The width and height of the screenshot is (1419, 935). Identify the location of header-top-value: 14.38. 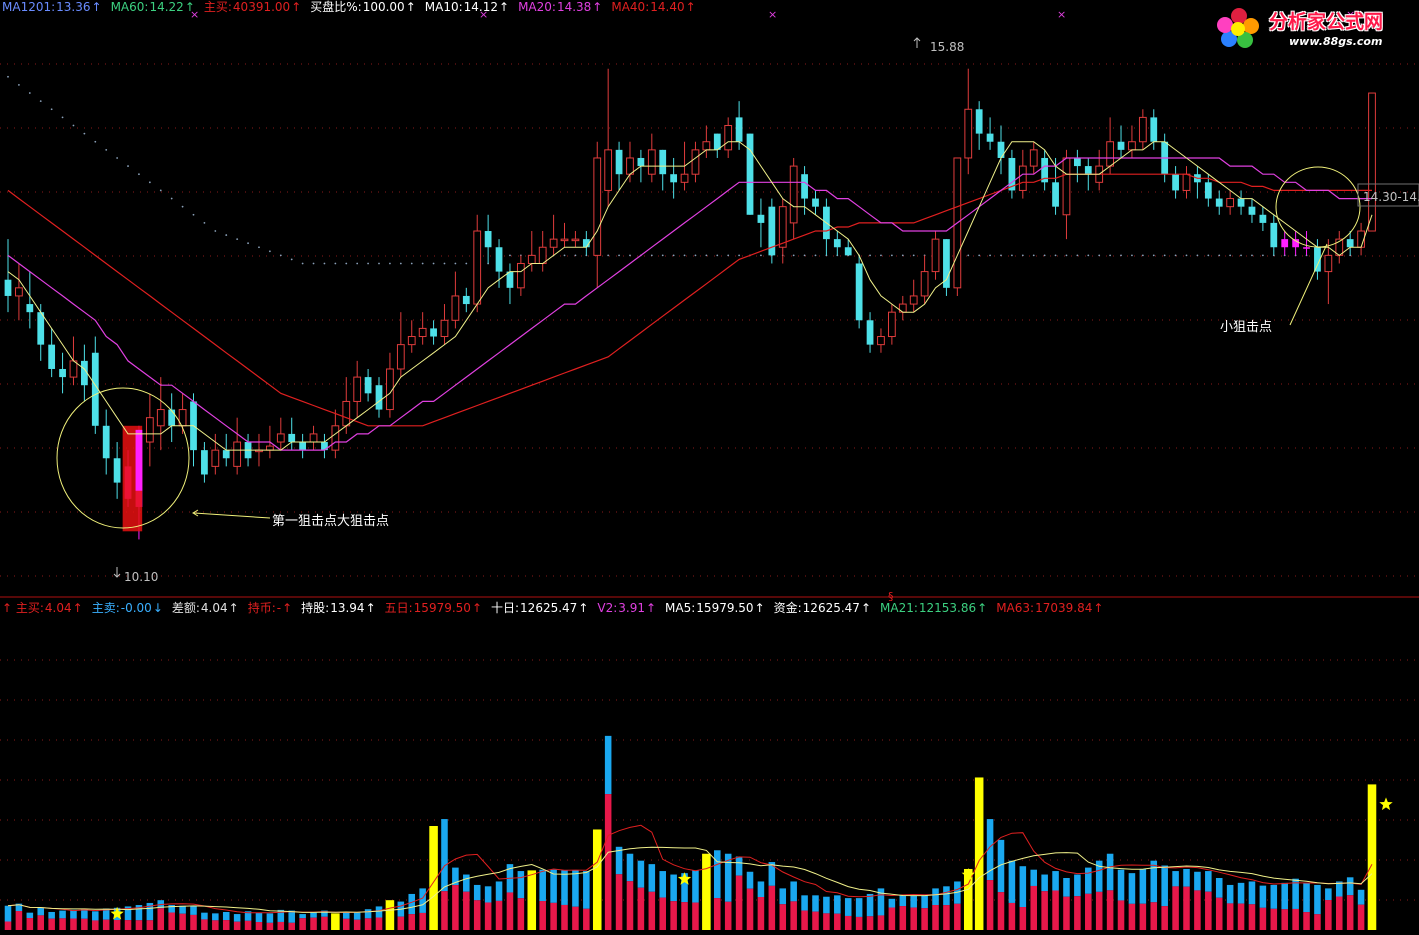
(574, 7).